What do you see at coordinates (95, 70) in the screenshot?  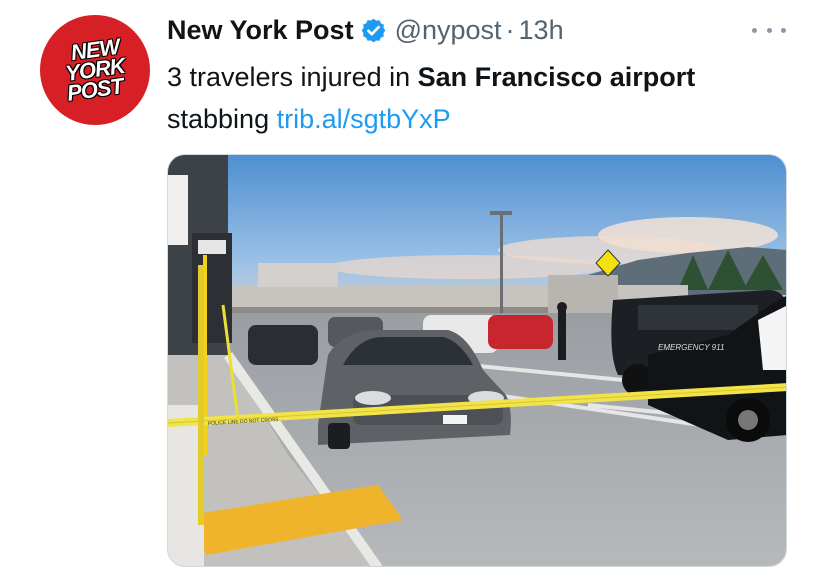 I see `avatar: NEW YORK POST` at bounding box center [95, 70].